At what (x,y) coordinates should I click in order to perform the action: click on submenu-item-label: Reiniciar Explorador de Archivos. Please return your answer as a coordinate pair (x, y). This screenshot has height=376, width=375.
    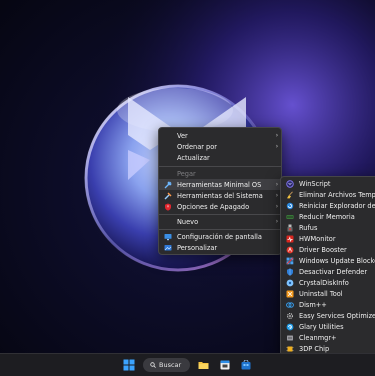
    Looking at the image, I should click on (337, 205).